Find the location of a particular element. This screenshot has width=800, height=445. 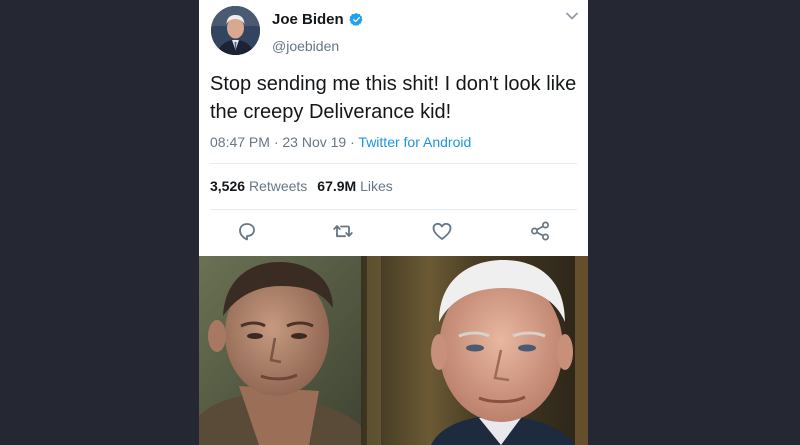

action-bar is located at coordinates (393, 232).